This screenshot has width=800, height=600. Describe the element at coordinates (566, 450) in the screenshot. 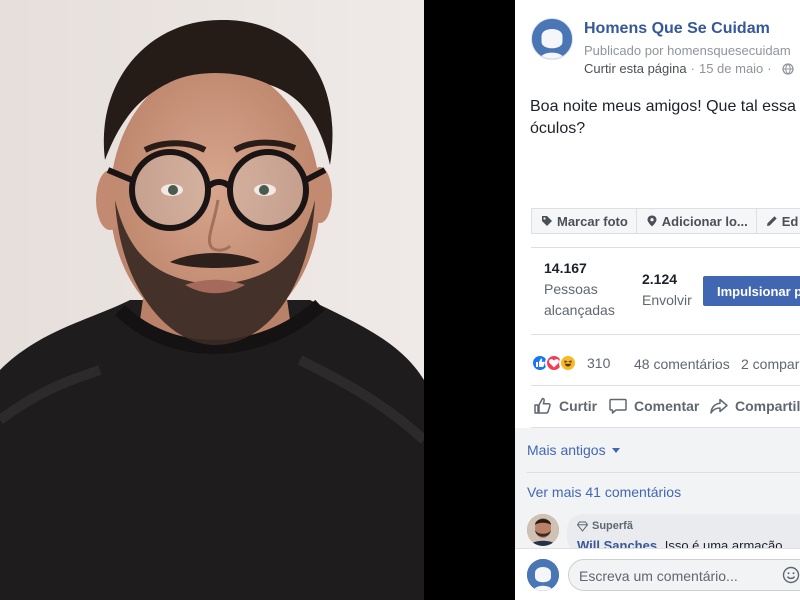

I see `sort-label: Mais antigos` at that location.